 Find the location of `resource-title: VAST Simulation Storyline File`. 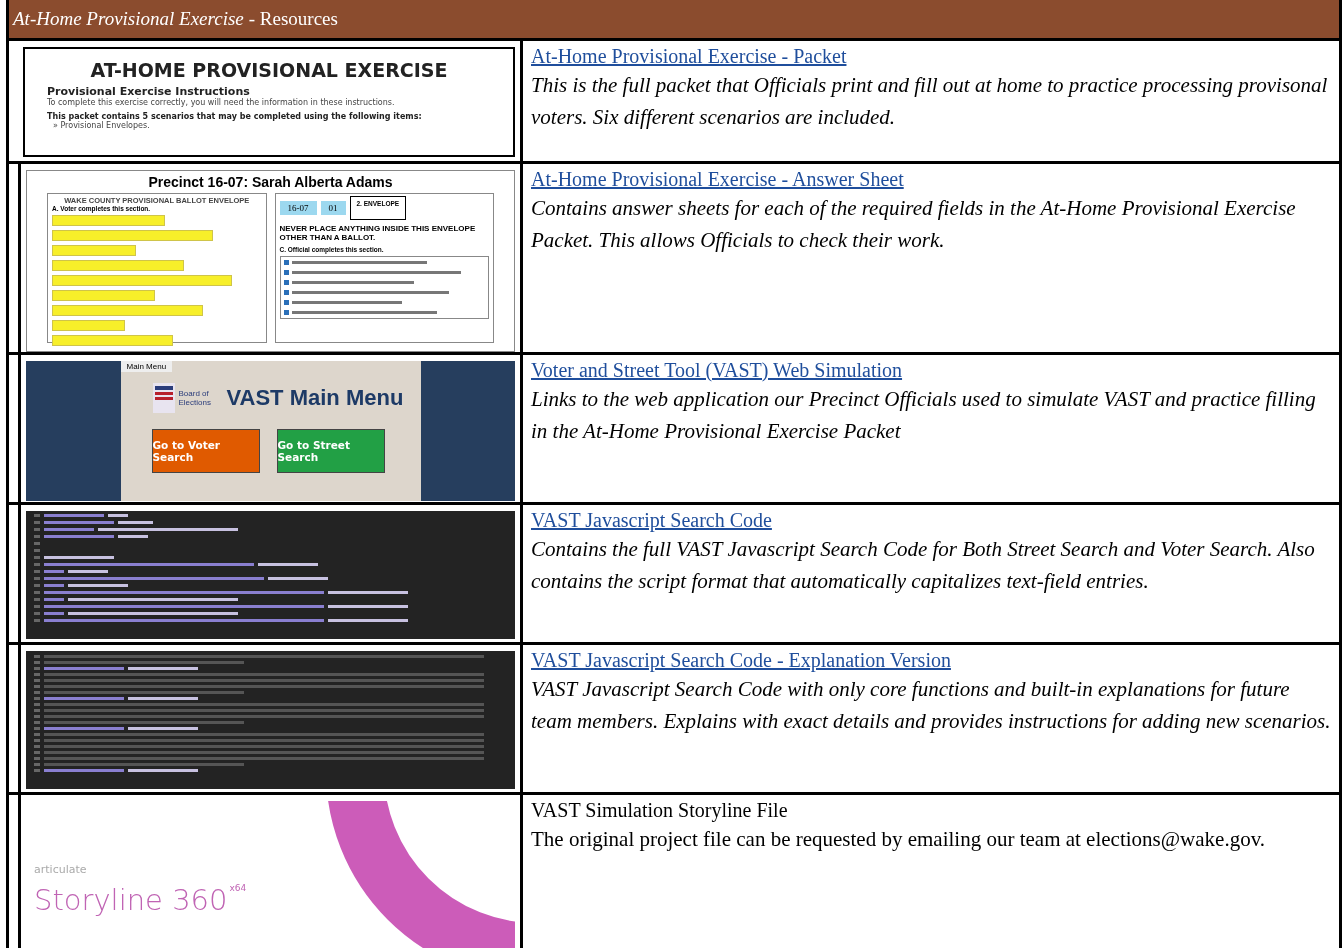

resource-title: VAST Simulation Storyline File is located at coordinates (659, 810).